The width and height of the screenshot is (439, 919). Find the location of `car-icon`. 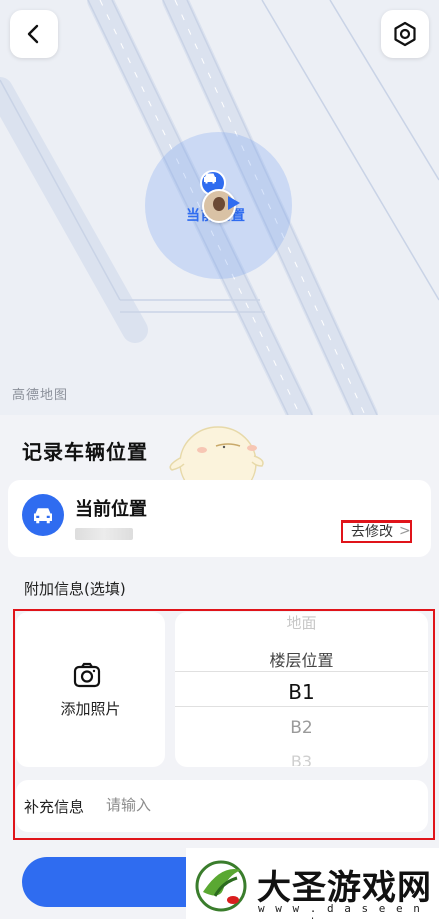

car-icon is located at coordinates (43, 515).